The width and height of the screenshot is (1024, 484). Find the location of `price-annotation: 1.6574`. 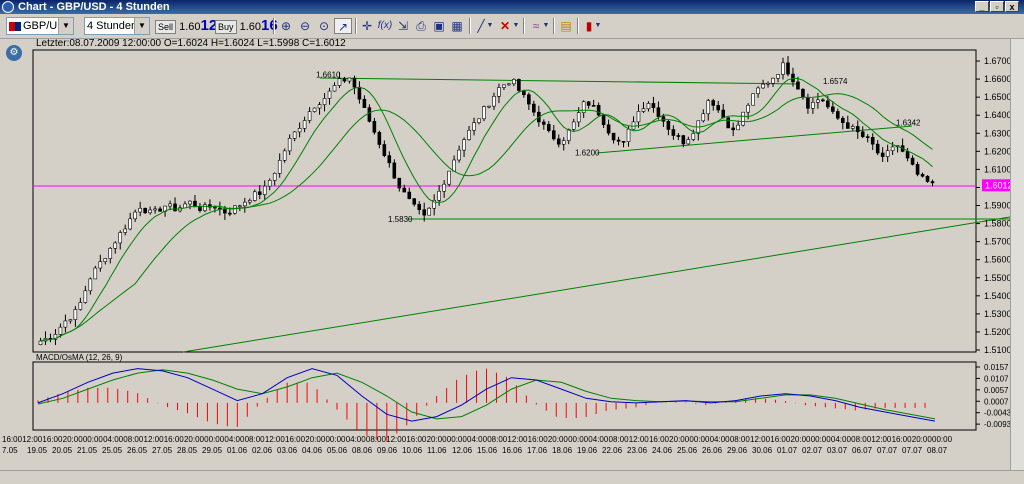

price-annotation: 1.6574 is located at coordinates (835, 81).